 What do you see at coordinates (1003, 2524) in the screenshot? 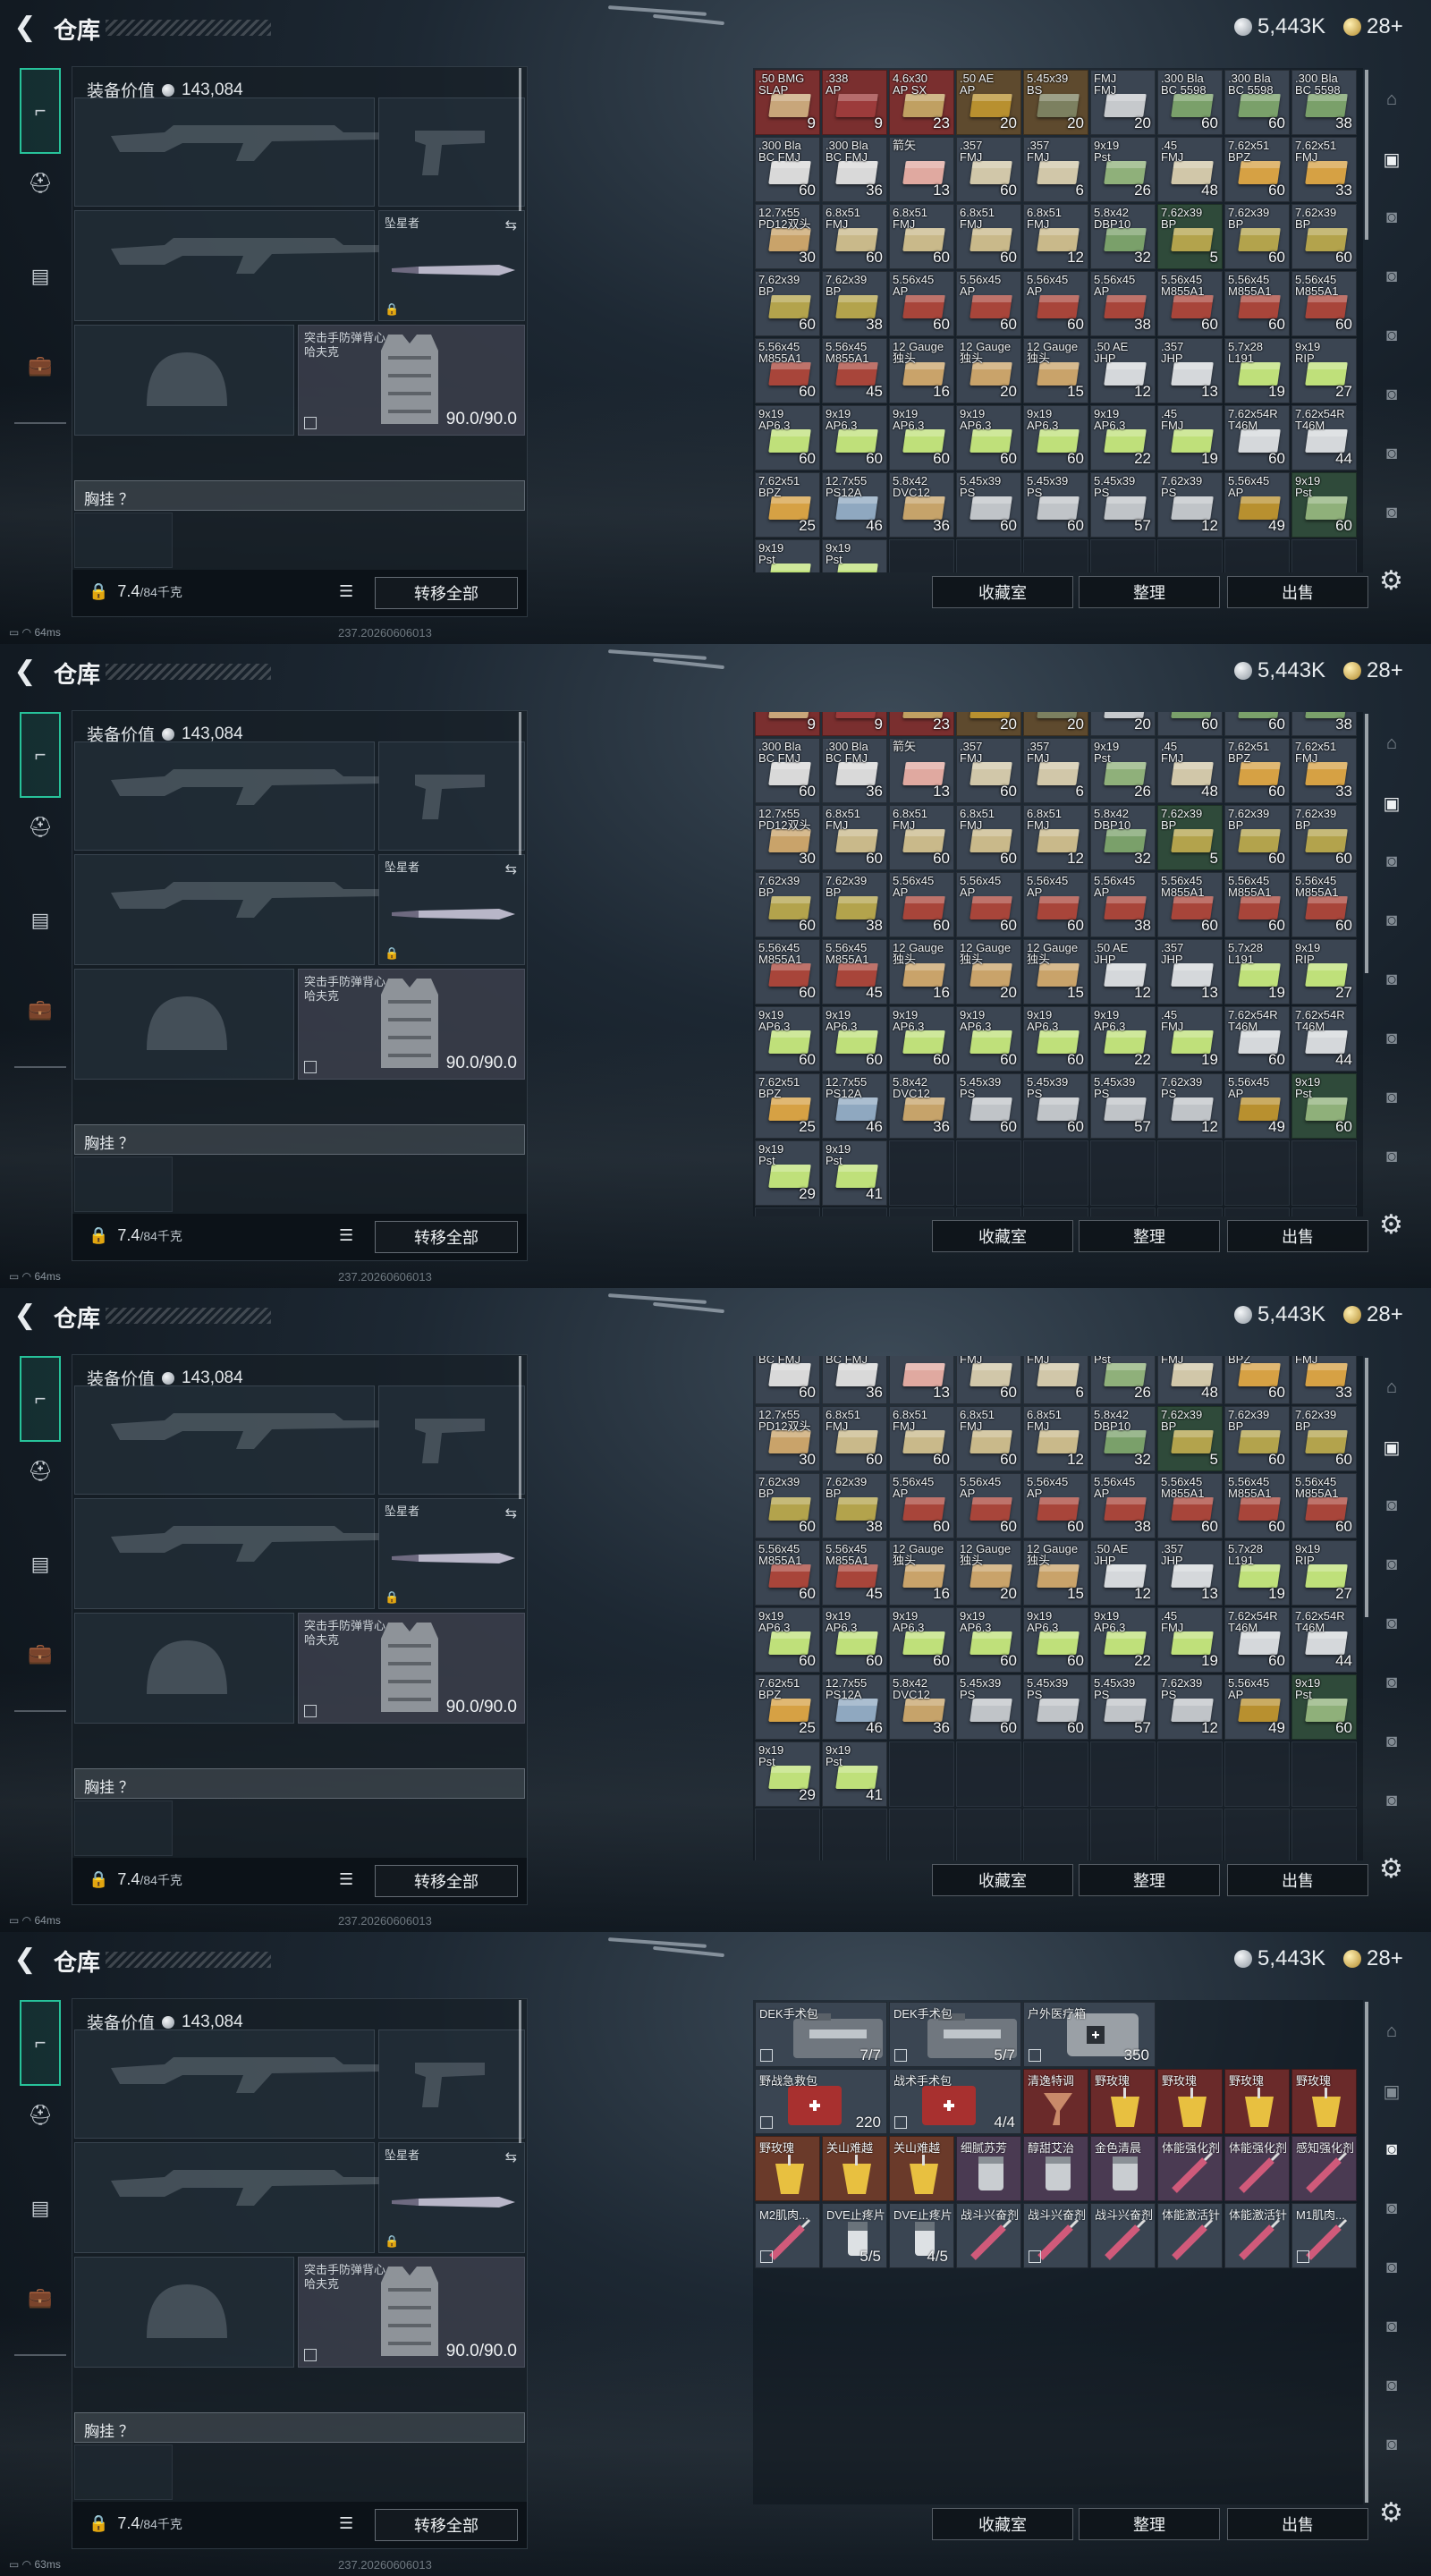
I see `collection-room-button: 收藏室` at bounding box center [1003, 2524].